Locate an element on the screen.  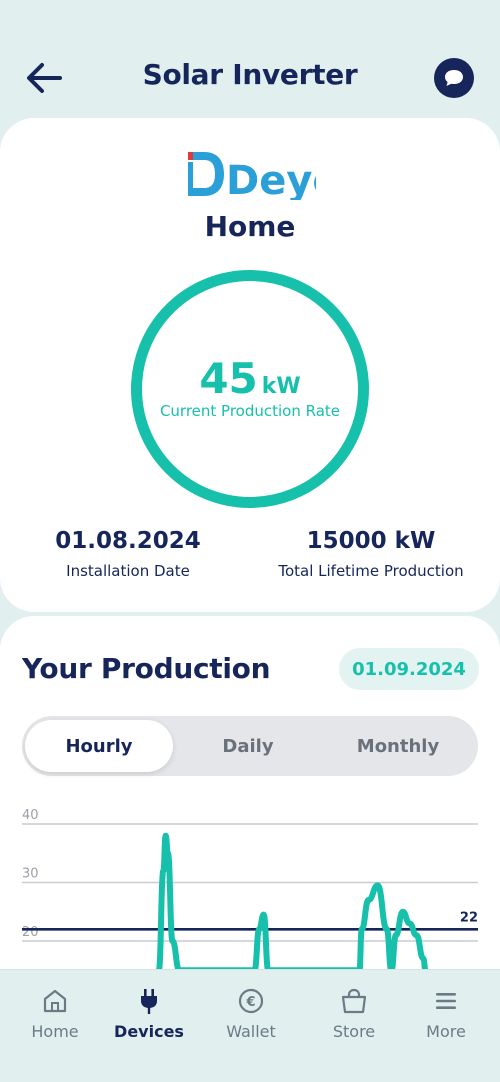
reference-line-label: 22 is located at coordinates (469, 917).